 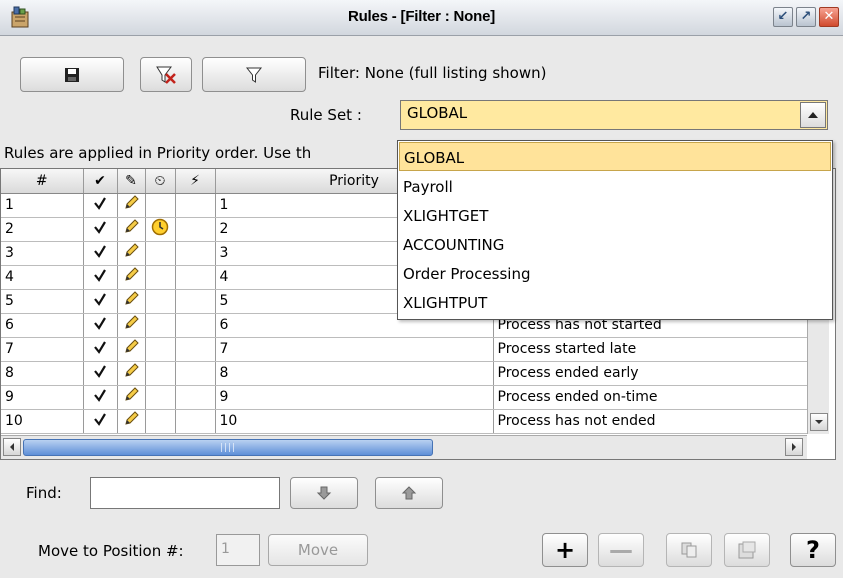 I want to click on arrow-down-icon, so click(x=324, y=493).